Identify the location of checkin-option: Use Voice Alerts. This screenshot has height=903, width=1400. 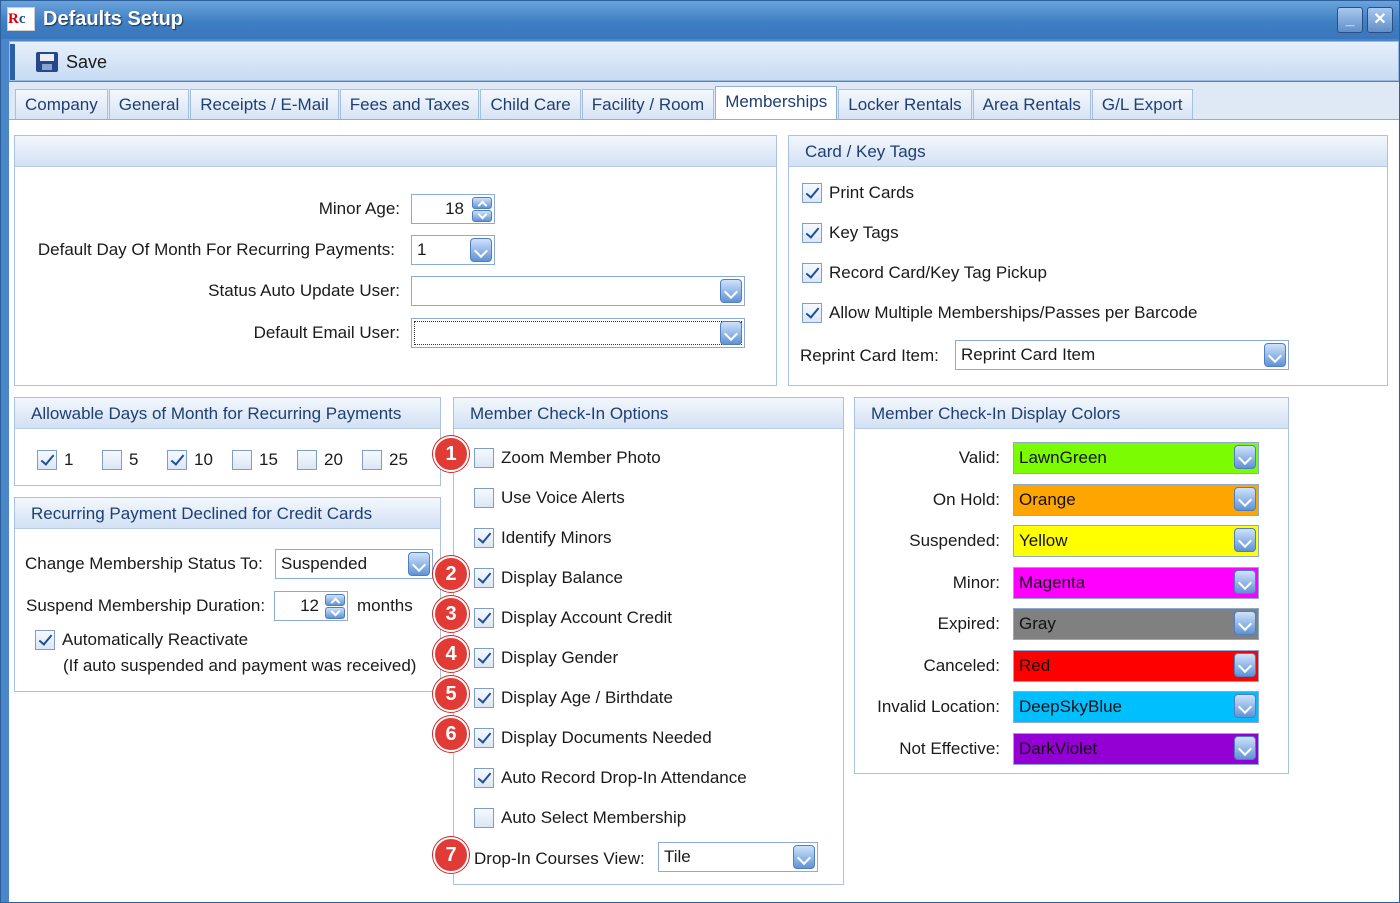
(549, 498).